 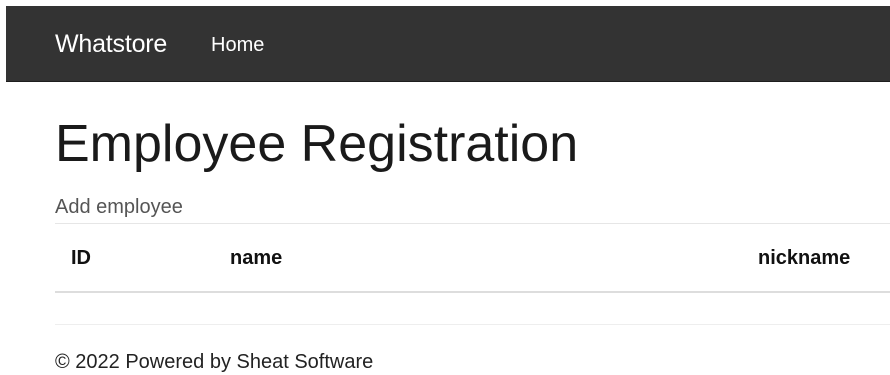 What do you see at coordinates (317, 144) in the screenshot?
I see `page-title: Employee Registration` at bounding box center [317, 144].